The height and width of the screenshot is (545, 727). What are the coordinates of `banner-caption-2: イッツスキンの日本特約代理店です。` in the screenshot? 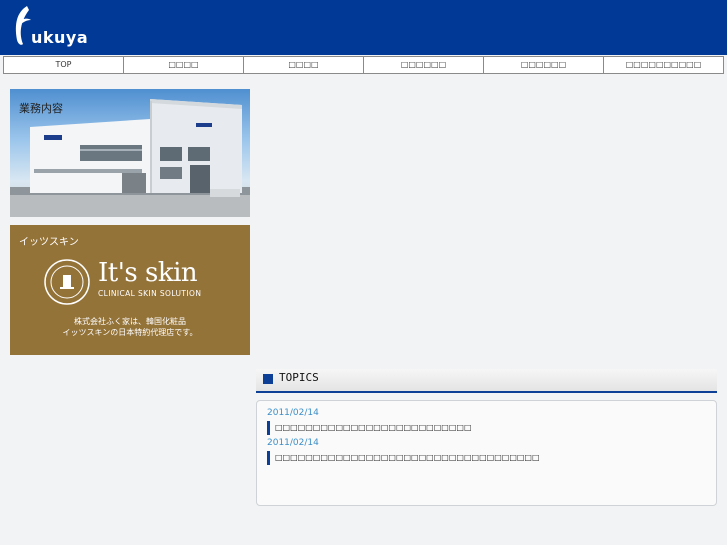 It's located at (130, 332).